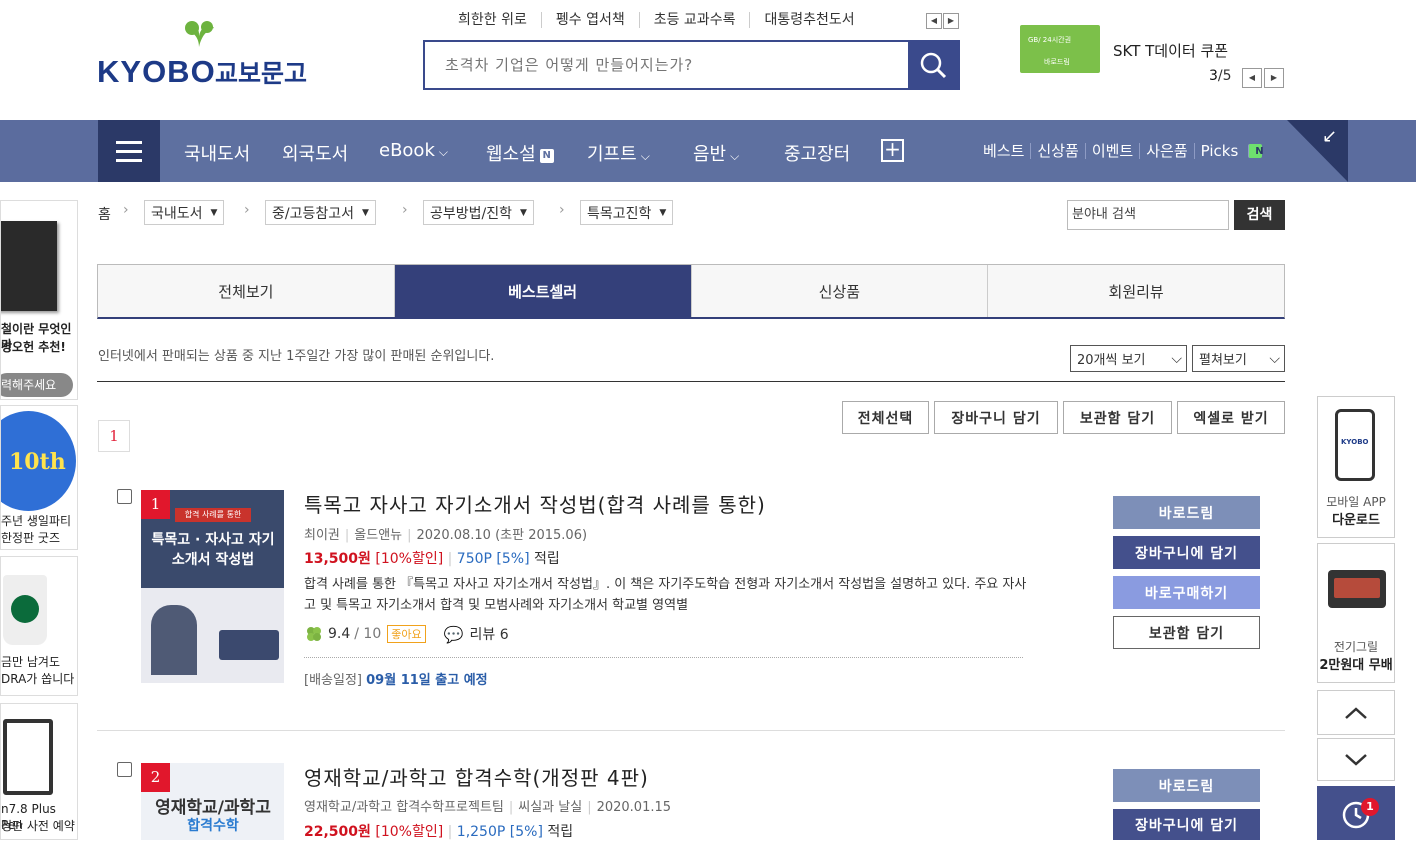 This screenshot has width=1416, height=841. What do you see at coordinates (619, 213) in the screenshot?
I see `breadcrumb-label: 특목고진학` at bounding box center [619, 213].